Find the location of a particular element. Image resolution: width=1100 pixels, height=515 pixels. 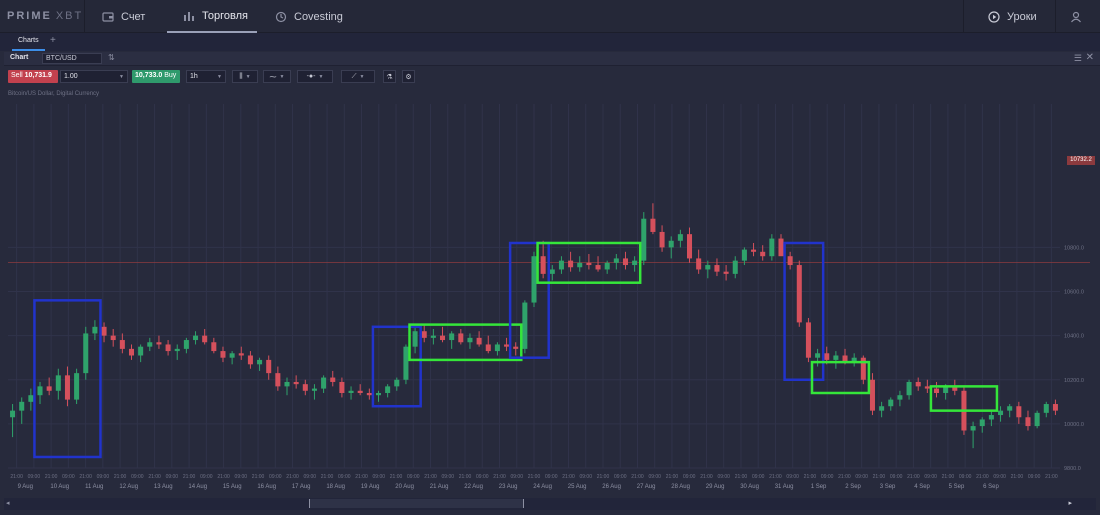

compare-button: -●- ▼ is located at coordinates (315, 76).